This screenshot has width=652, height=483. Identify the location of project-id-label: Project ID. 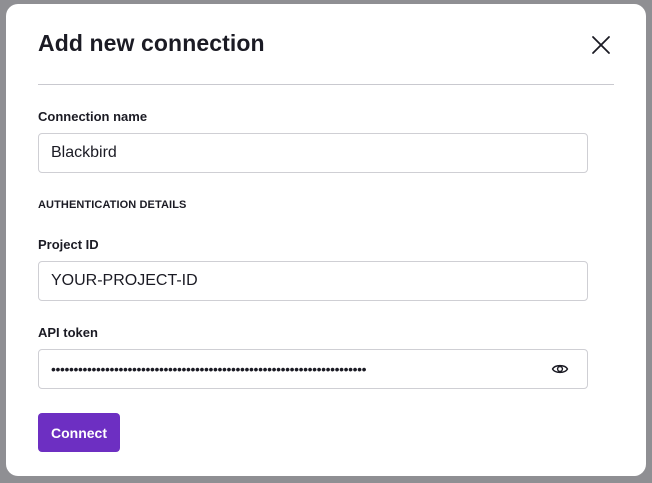
(68, 244).